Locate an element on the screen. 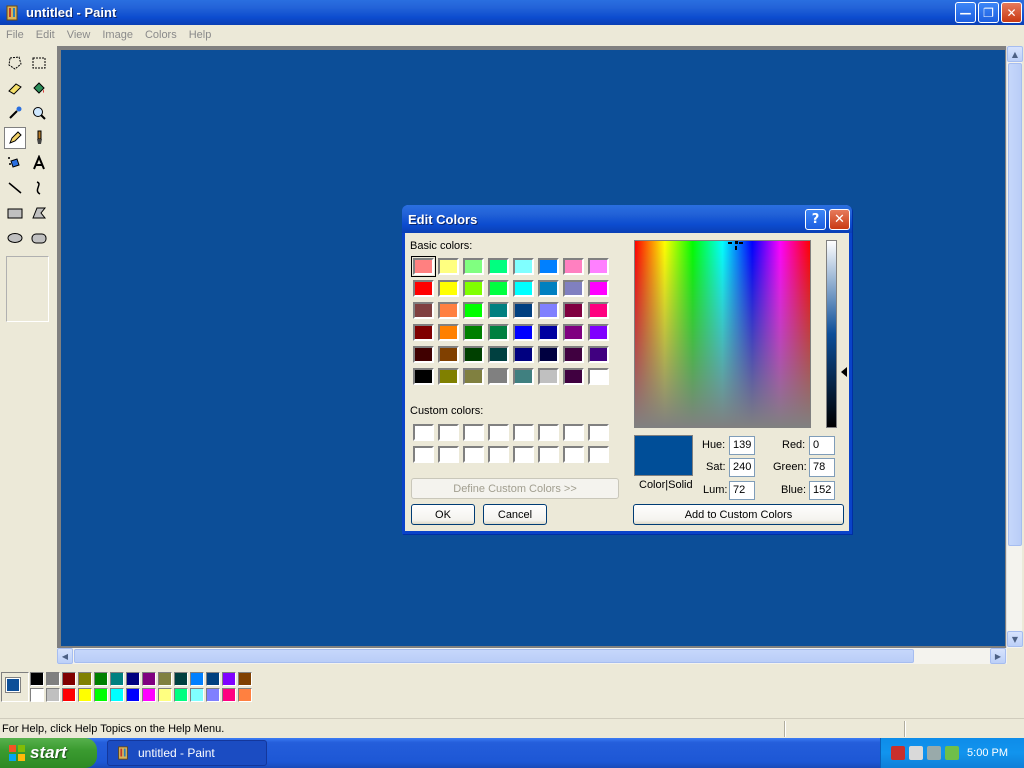  luminosity-slider-arrow is located at coordinates (844, 372).